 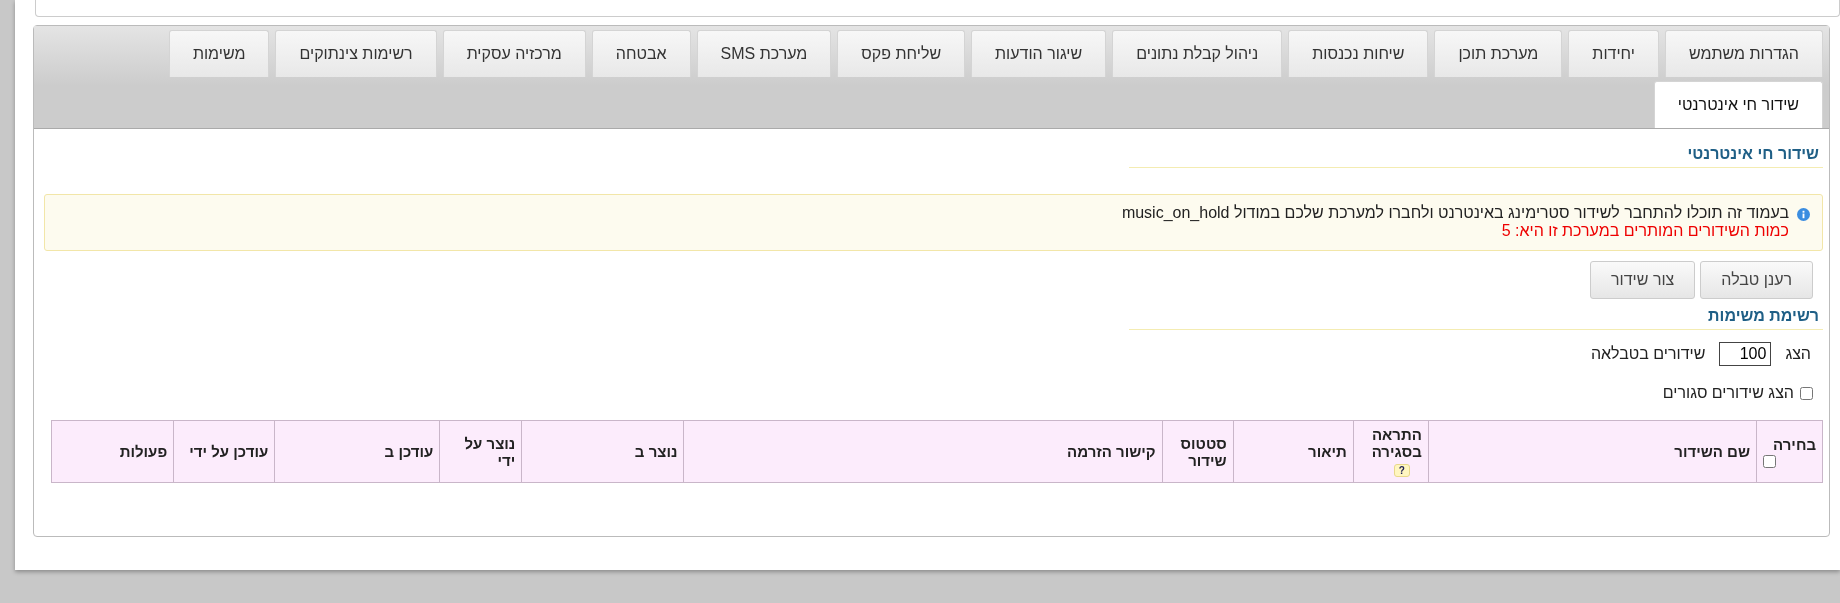 What do you see at coordinates (1745, 354) in the screenshot?
I see `page-size-input: 100` at bounding box center [1745, 354].